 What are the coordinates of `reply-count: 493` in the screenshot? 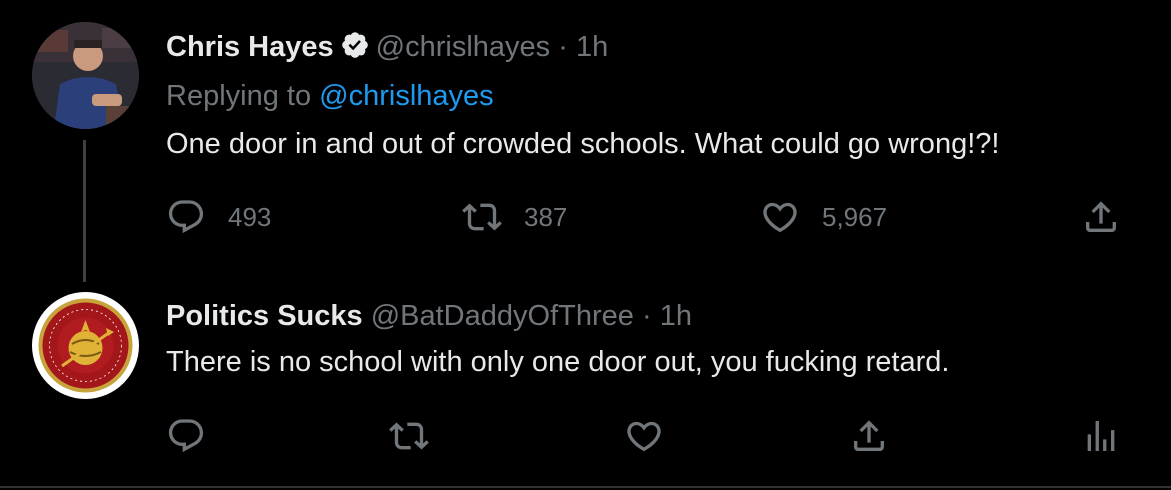 It's located at (250, 216).